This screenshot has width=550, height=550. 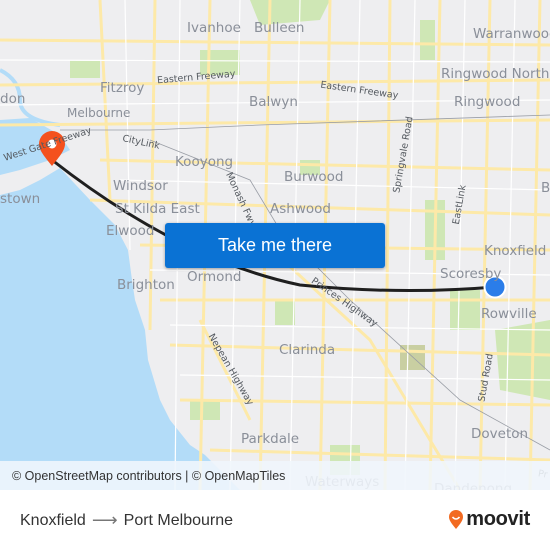 What do you see at coordinates (511, 34) in the screenshot?
I see `suburb-label: Warranwood` at bounding box center [511, 34].